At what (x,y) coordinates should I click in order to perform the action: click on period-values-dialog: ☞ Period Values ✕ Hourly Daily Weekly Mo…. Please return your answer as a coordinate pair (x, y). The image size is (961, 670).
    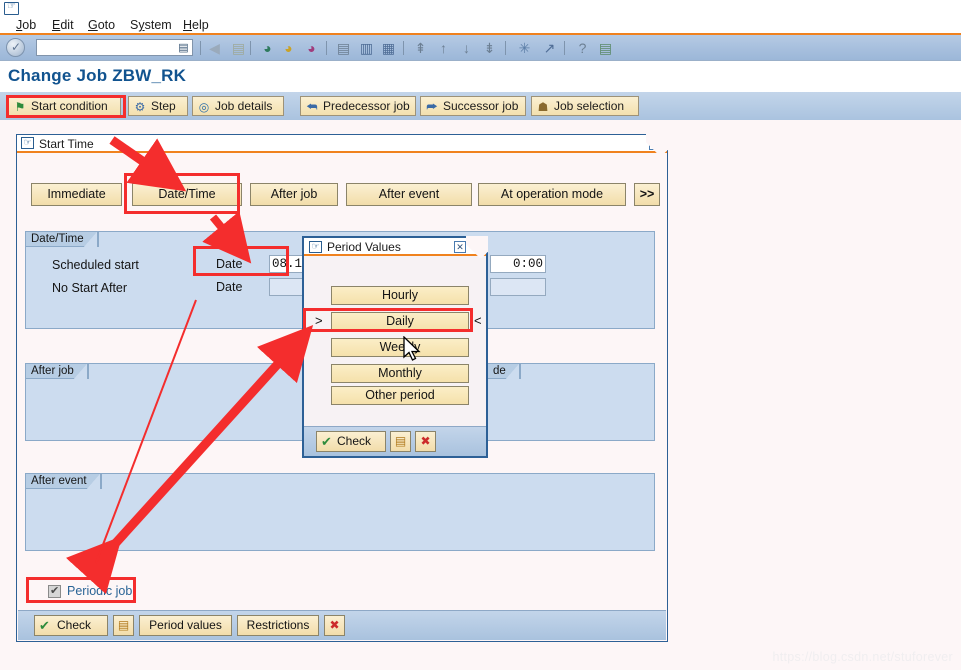
    Looking at the image, I should click on (395, 347).